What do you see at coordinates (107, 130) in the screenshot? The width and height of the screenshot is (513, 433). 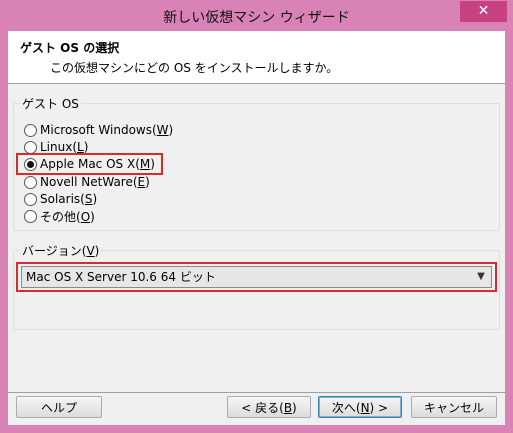 I see `radio-label: Microsoft Windows(W)` at bounding box center [107, 130].